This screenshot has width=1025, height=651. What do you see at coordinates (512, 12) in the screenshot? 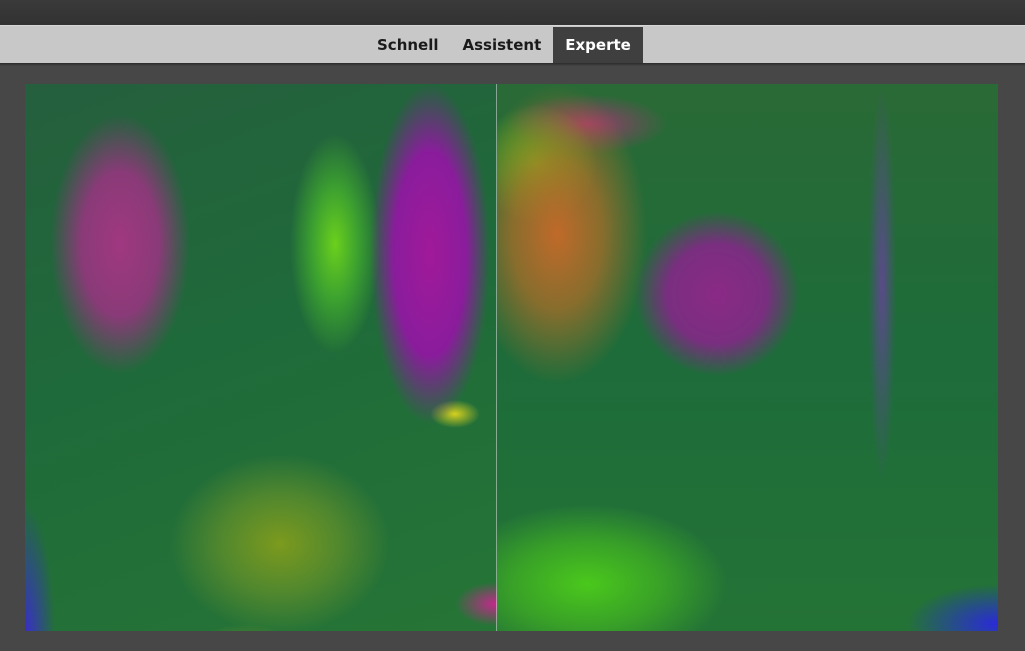
I see `application-title-bar` at bounding box center [512, 12].